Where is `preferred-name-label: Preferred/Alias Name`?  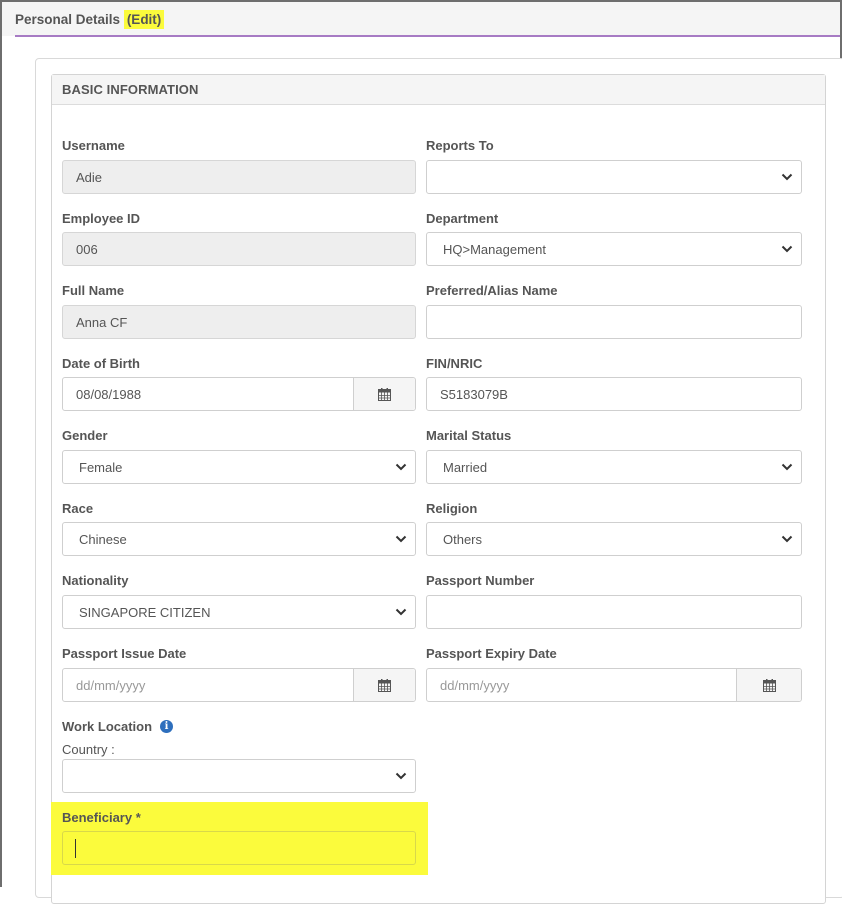 preferred-name-label: Preferred/Alias Name is located at coordinates (492, 290).